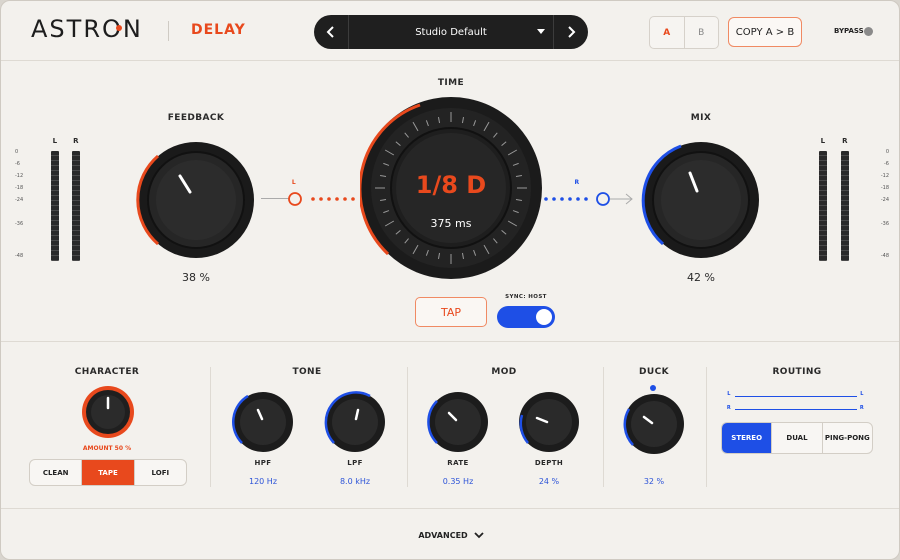 The height and width of the screenshot is (560, 900). What do you see at coordinates (108, 412) in the screenshot?
I see `character-amount-knob` at bounding box center [108, 412].